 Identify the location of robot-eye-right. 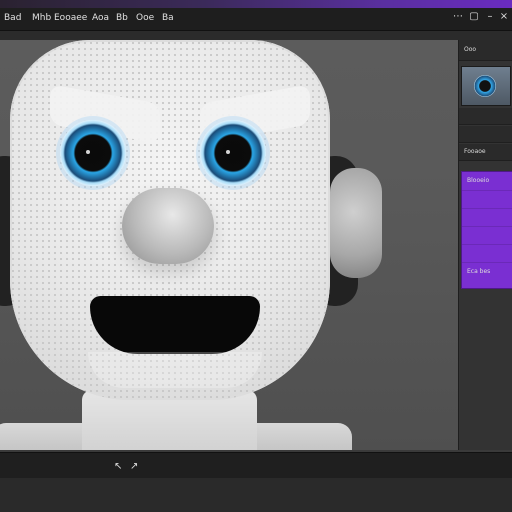
(233, 153).